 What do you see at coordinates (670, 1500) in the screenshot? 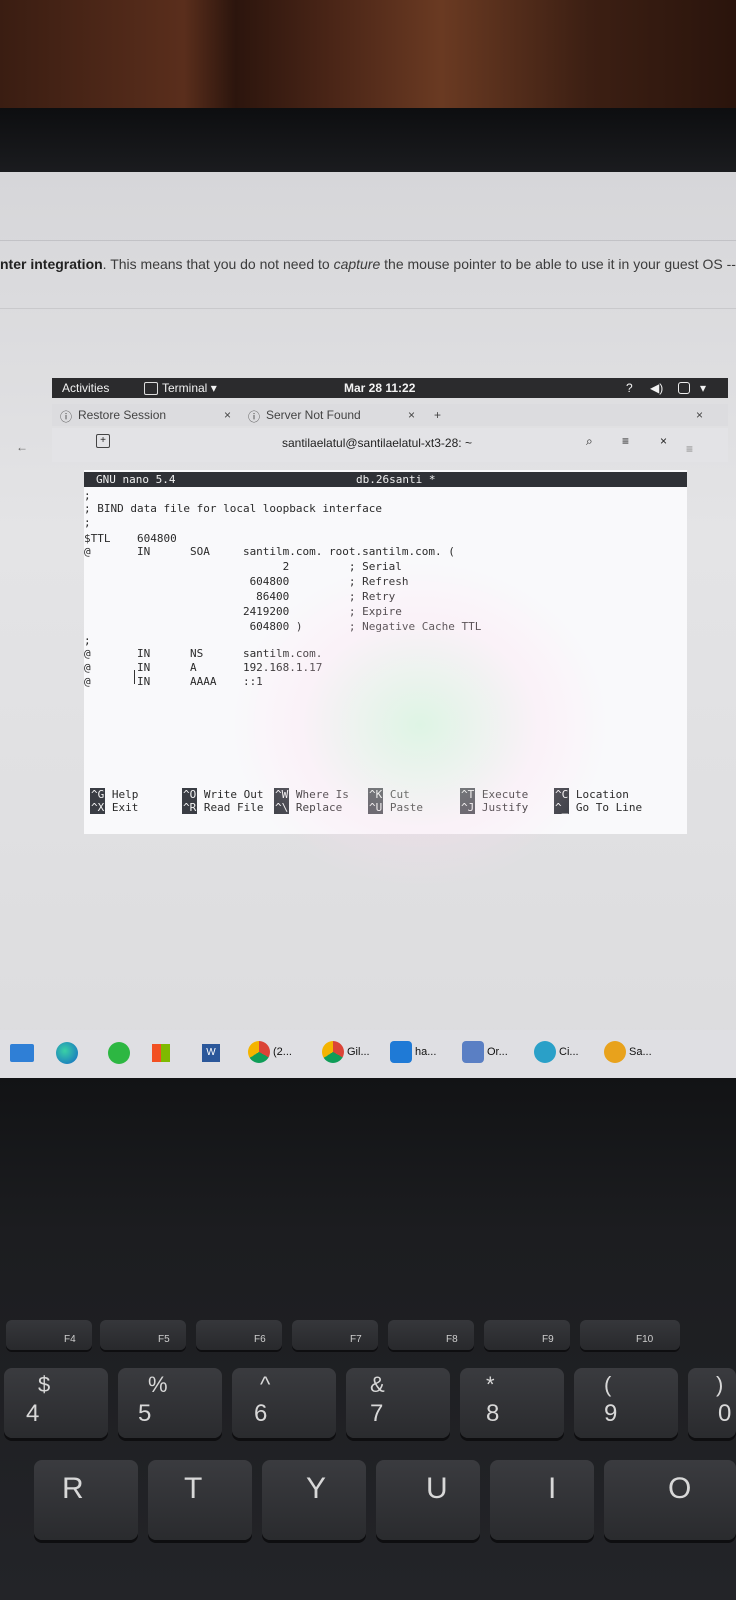
I see `key-o: O` at bounding box center [670, 1500].